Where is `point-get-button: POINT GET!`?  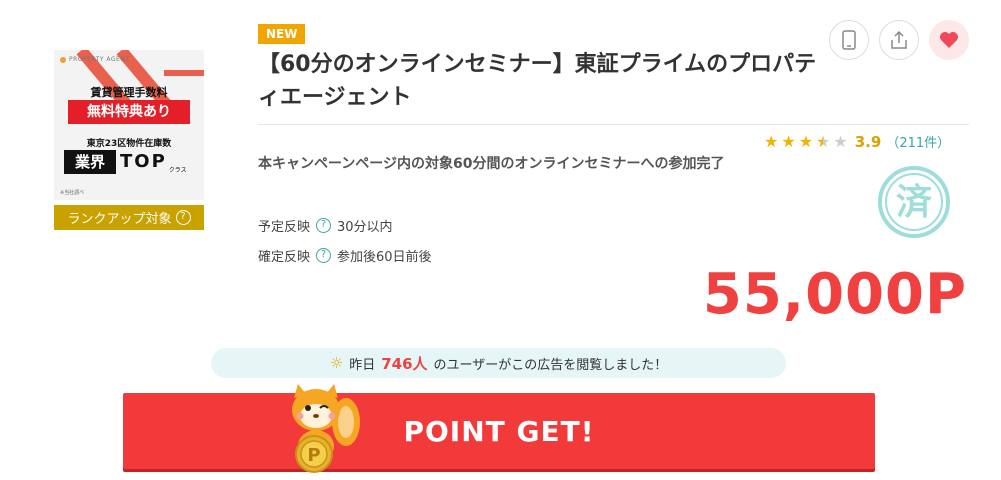
point-get-button: POINT GET! is located at coordinates (499, 431).